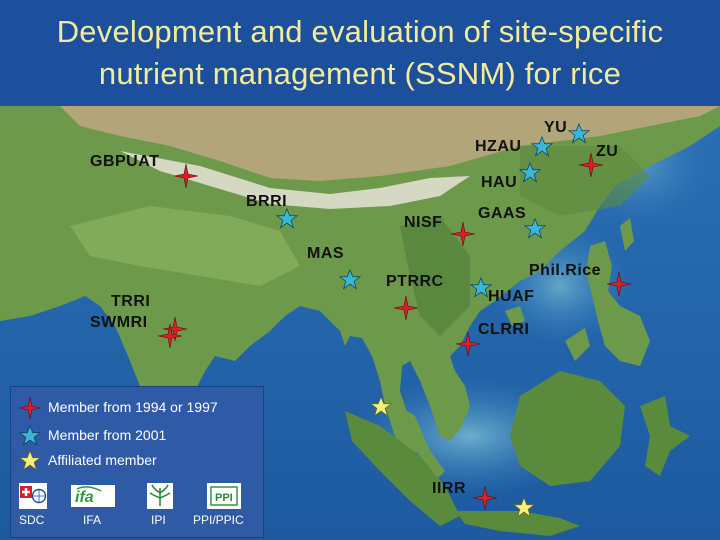 The height and width of the screenshot is (540, 720). What do you see at coordinates (218, 520) in the screenshot?
I see `logo-label-ppi-ppic: PPI/PPIC` at bounding box center [218, 520].